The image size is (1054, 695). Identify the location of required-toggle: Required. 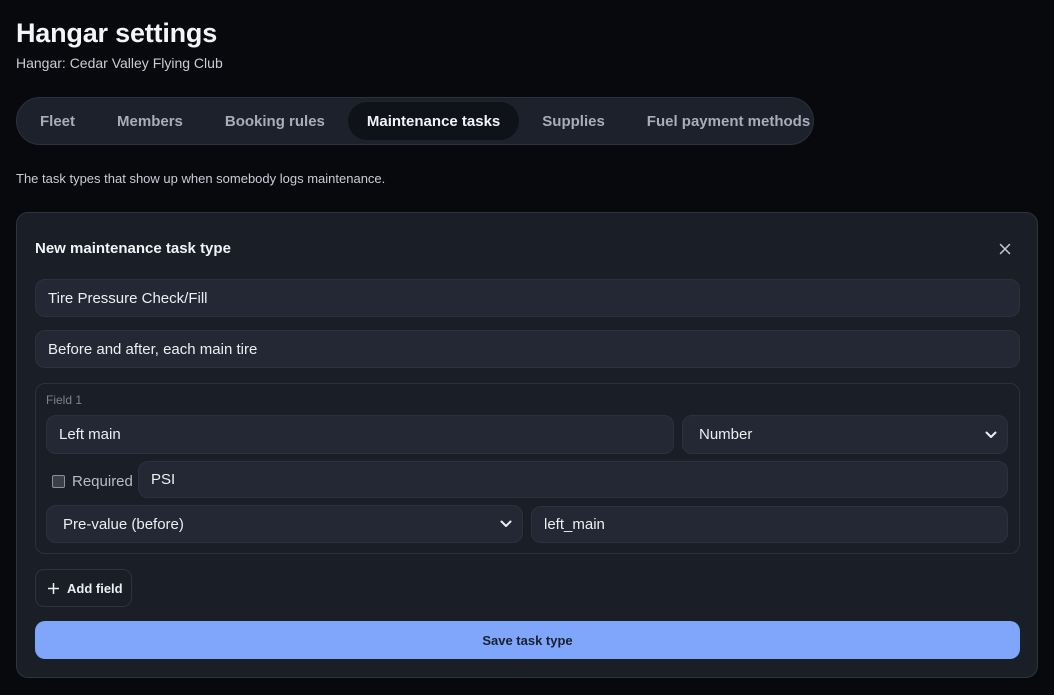
(92, 481).